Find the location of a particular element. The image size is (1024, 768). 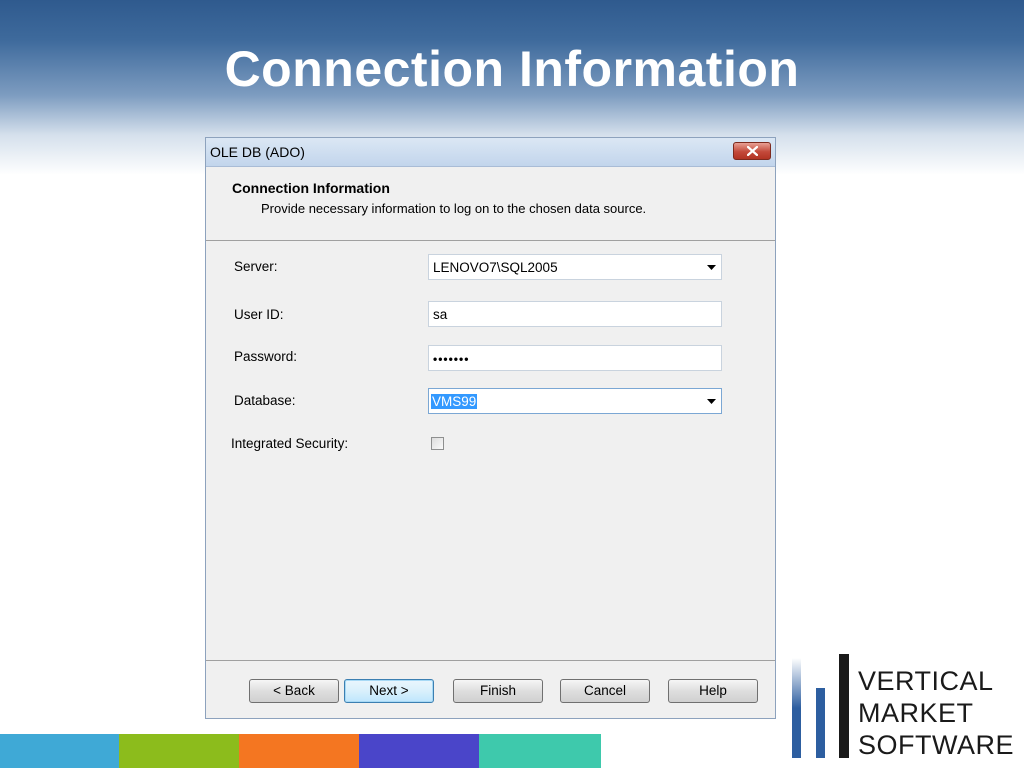

database-dropdown: VMS99 is located at coordinates (575, 401).